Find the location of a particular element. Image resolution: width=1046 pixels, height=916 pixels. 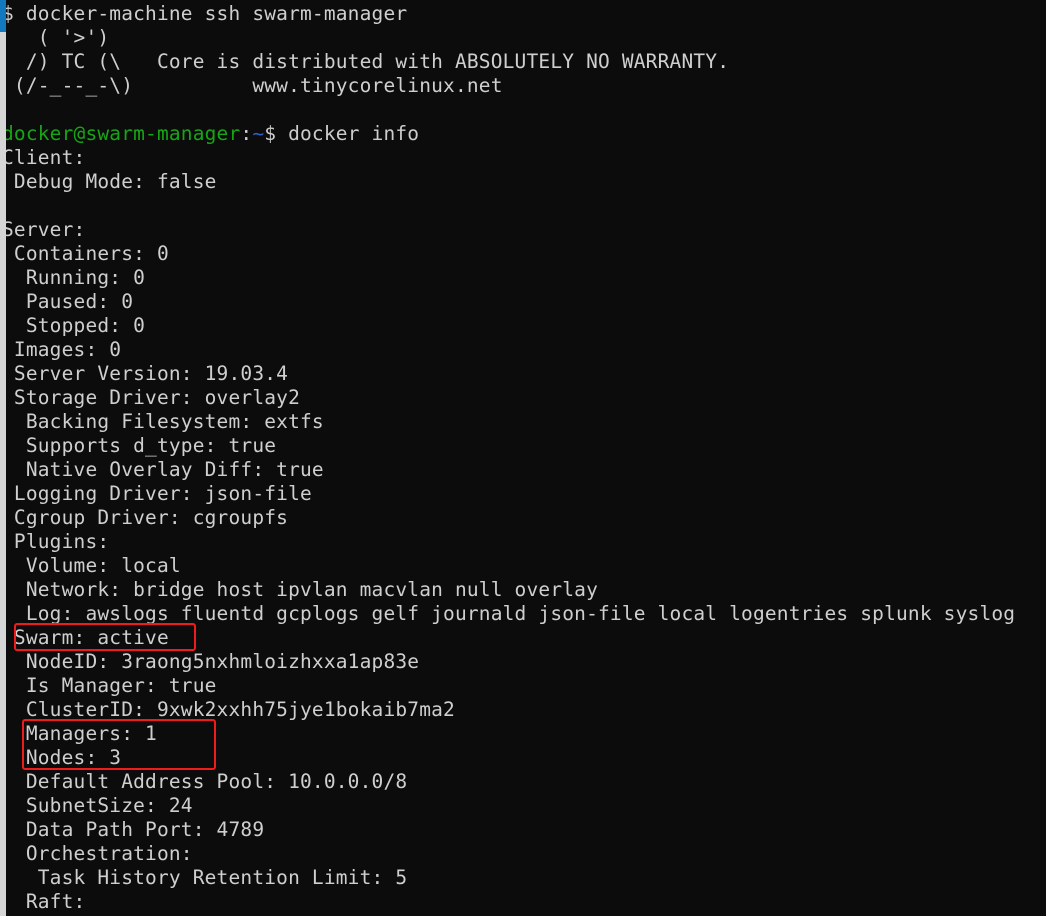

terminal-line: Server: is located at coordinates (44, 229).